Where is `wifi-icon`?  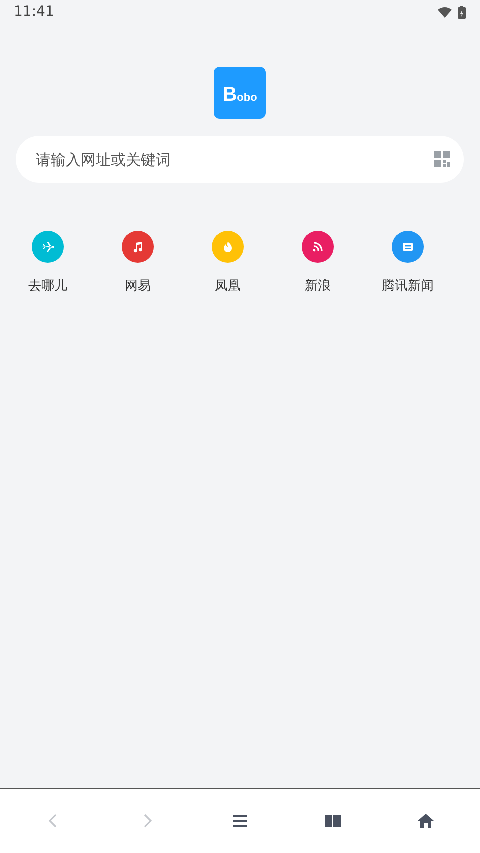 wifi-icon is located at coordinates (445, 12).